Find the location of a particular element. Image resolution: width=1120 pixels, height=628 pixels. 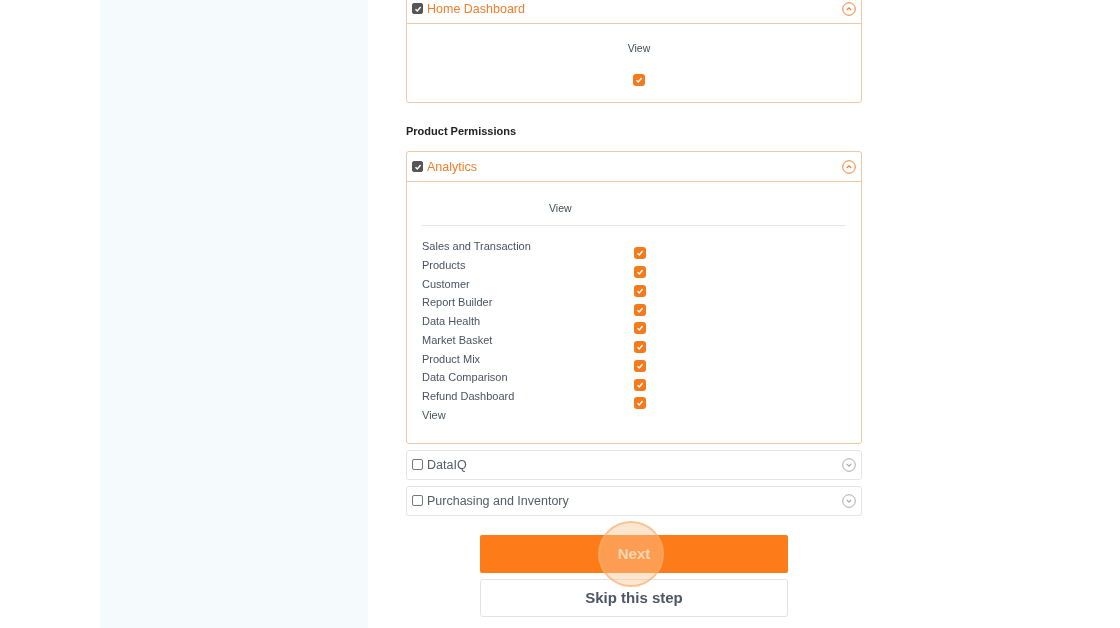

permission-label: Data Health is located at coordinates (452, 321).